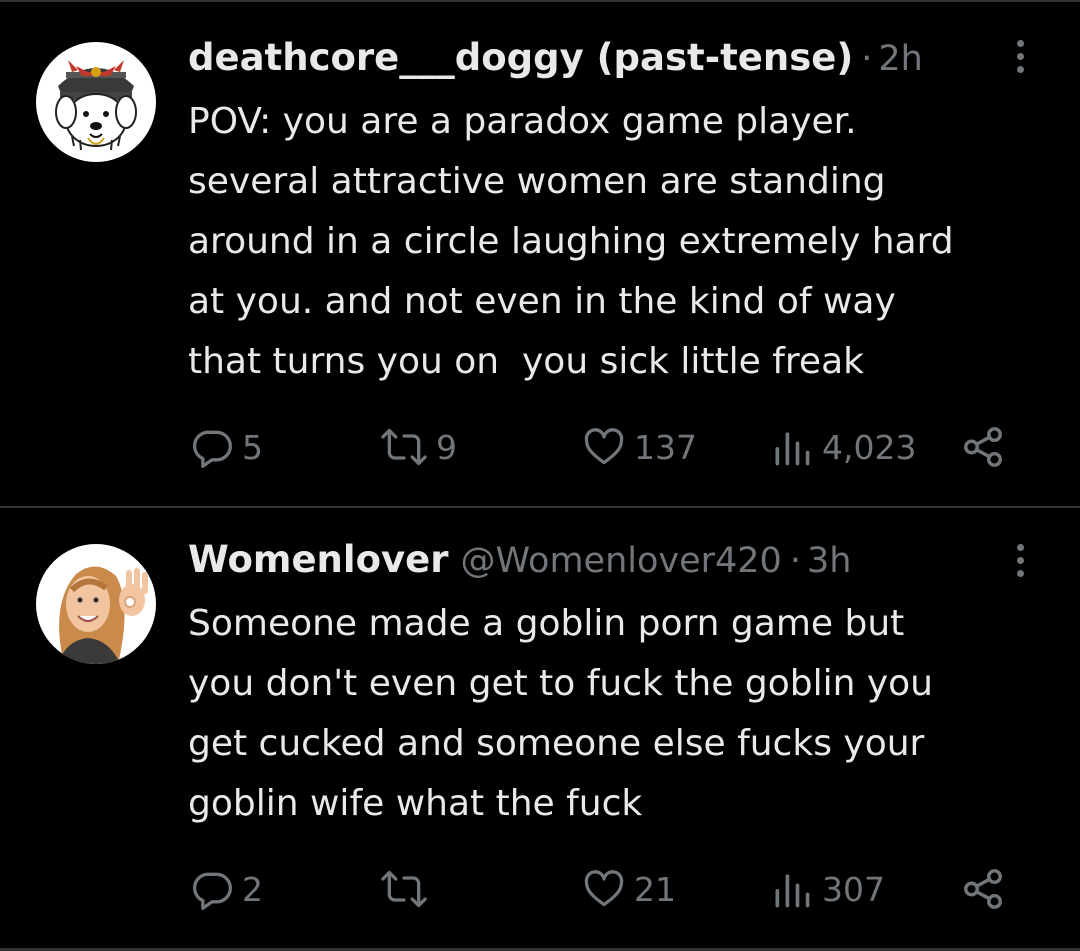 This screenshot has width=1080, height=951. I want to click on retweet-button, so click(408, 889).